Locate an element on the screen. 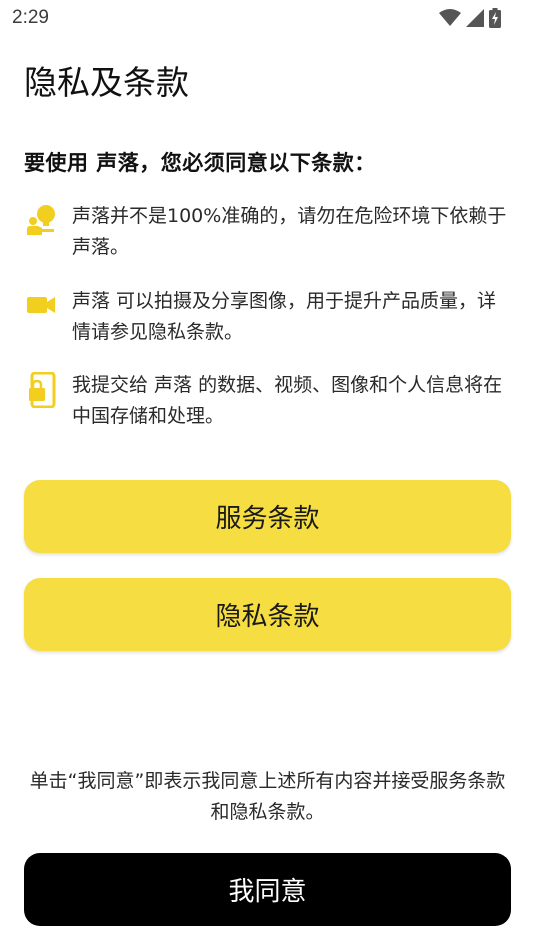 The height and width of the screenshot is (951, 535). video-camera-icon is located at coordinates (41, 307).